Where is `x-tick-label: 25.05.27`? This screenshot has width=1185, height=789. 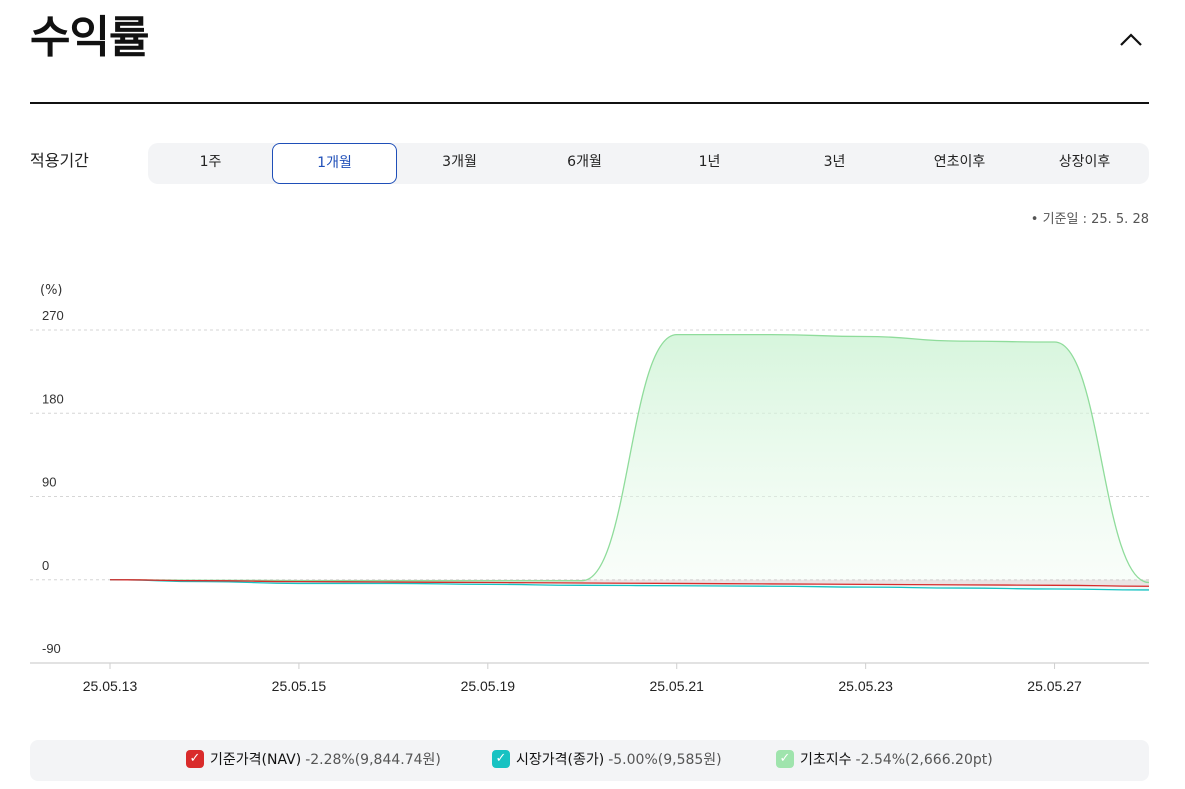 x-tick-label: 25.05.27 is located at coordinates (1054, 686).